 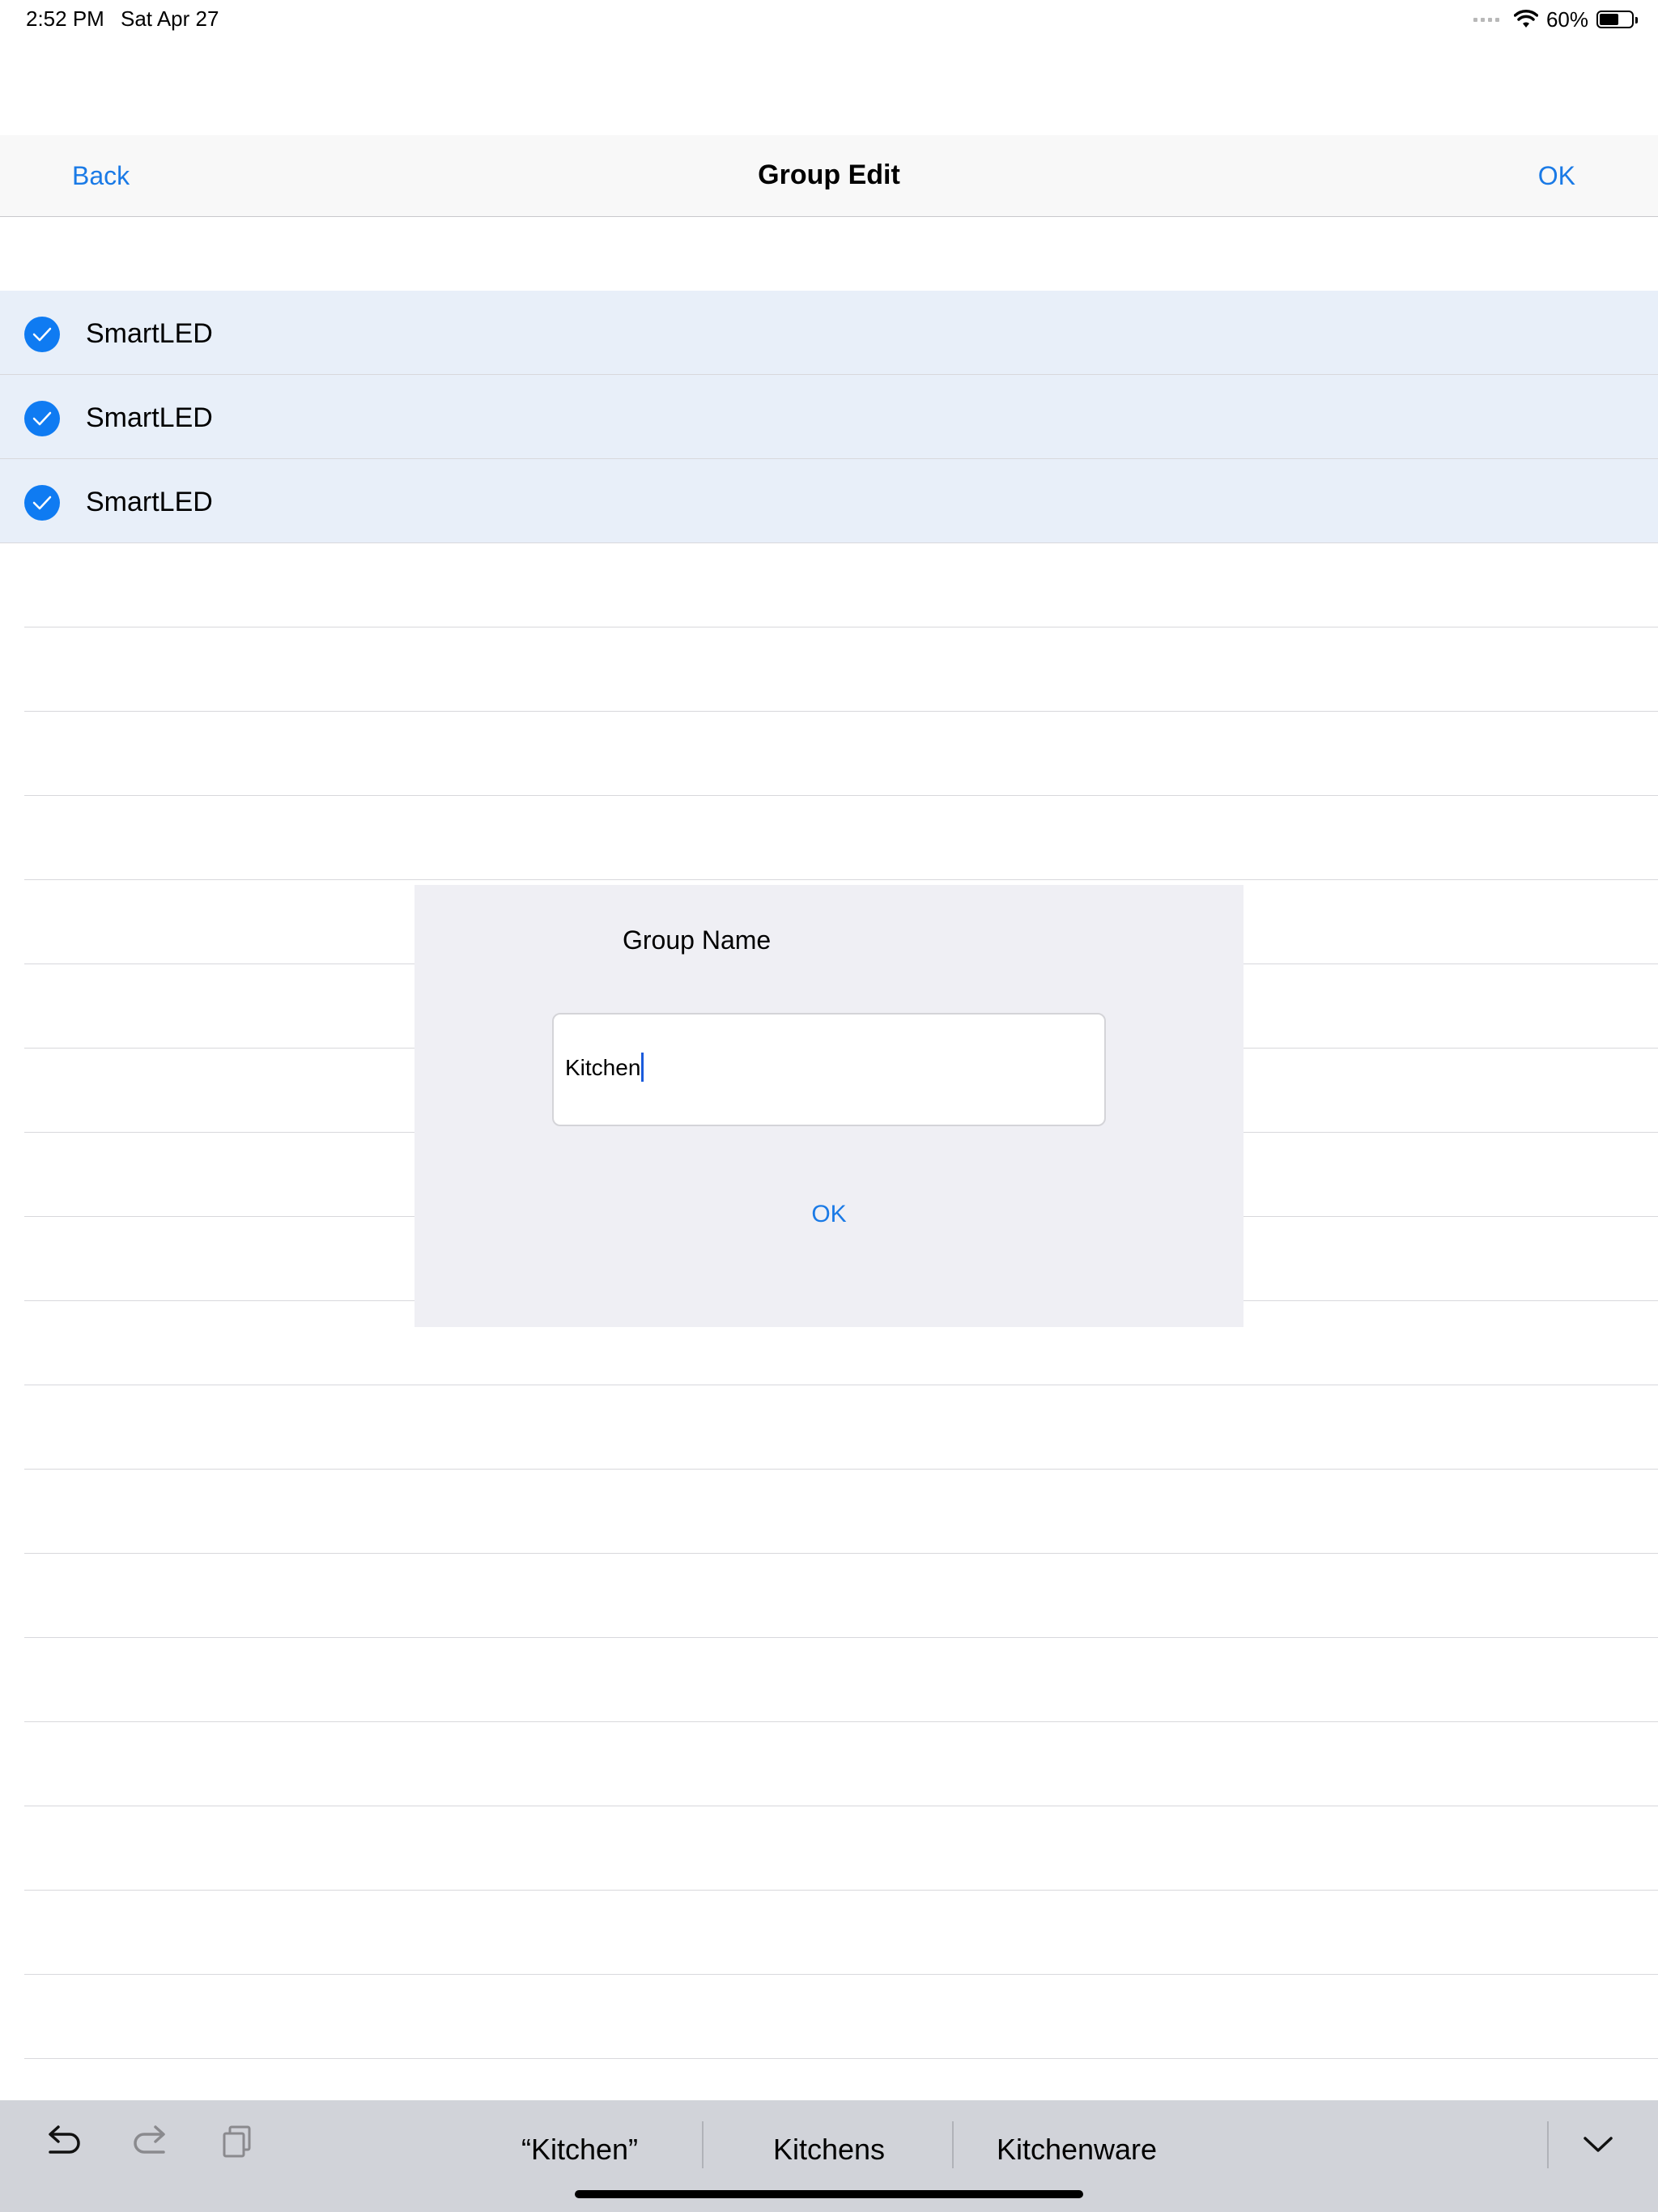 I want to click on status-date: Sat Apr 27, so click(x=170, y=19).